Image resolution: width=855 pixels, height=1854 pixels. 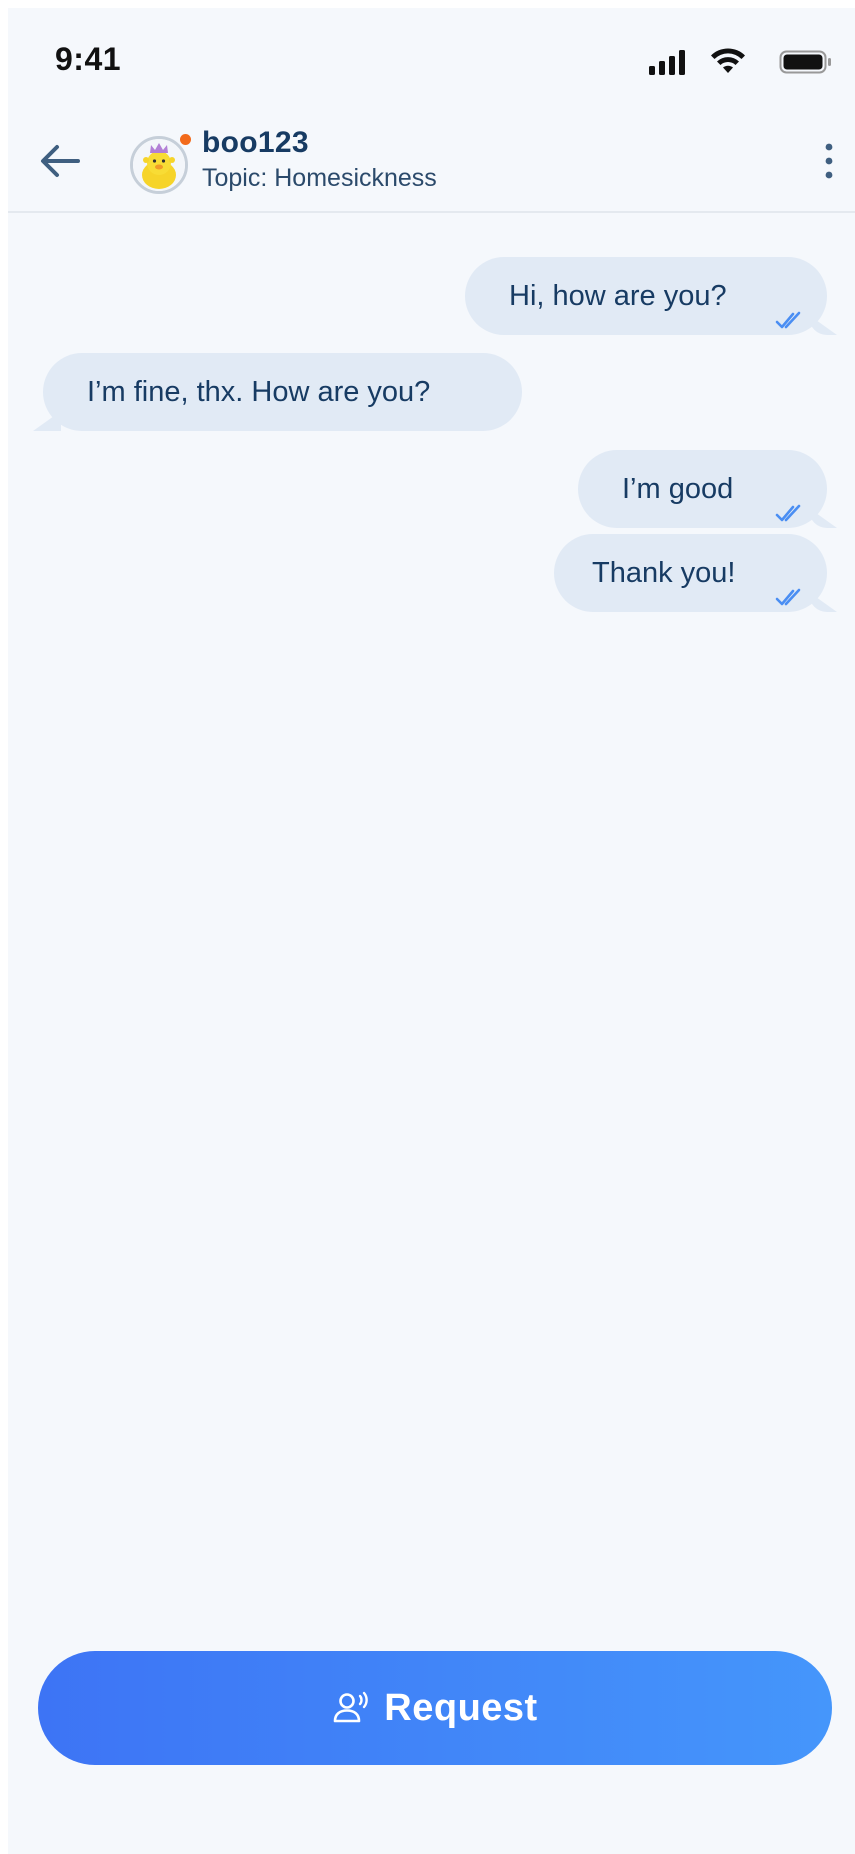 I want to click on message-bubble-received: I’m fine, thx. How are you?, so click(x=282, y=392).